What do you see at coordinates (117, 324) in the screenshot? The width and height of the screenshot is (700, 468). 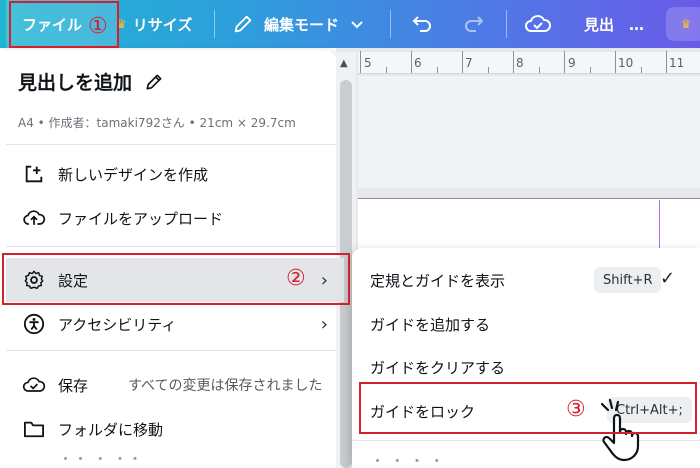 I see `accessibility-label: アクセシビリティ` at bounding box center [117, 324].